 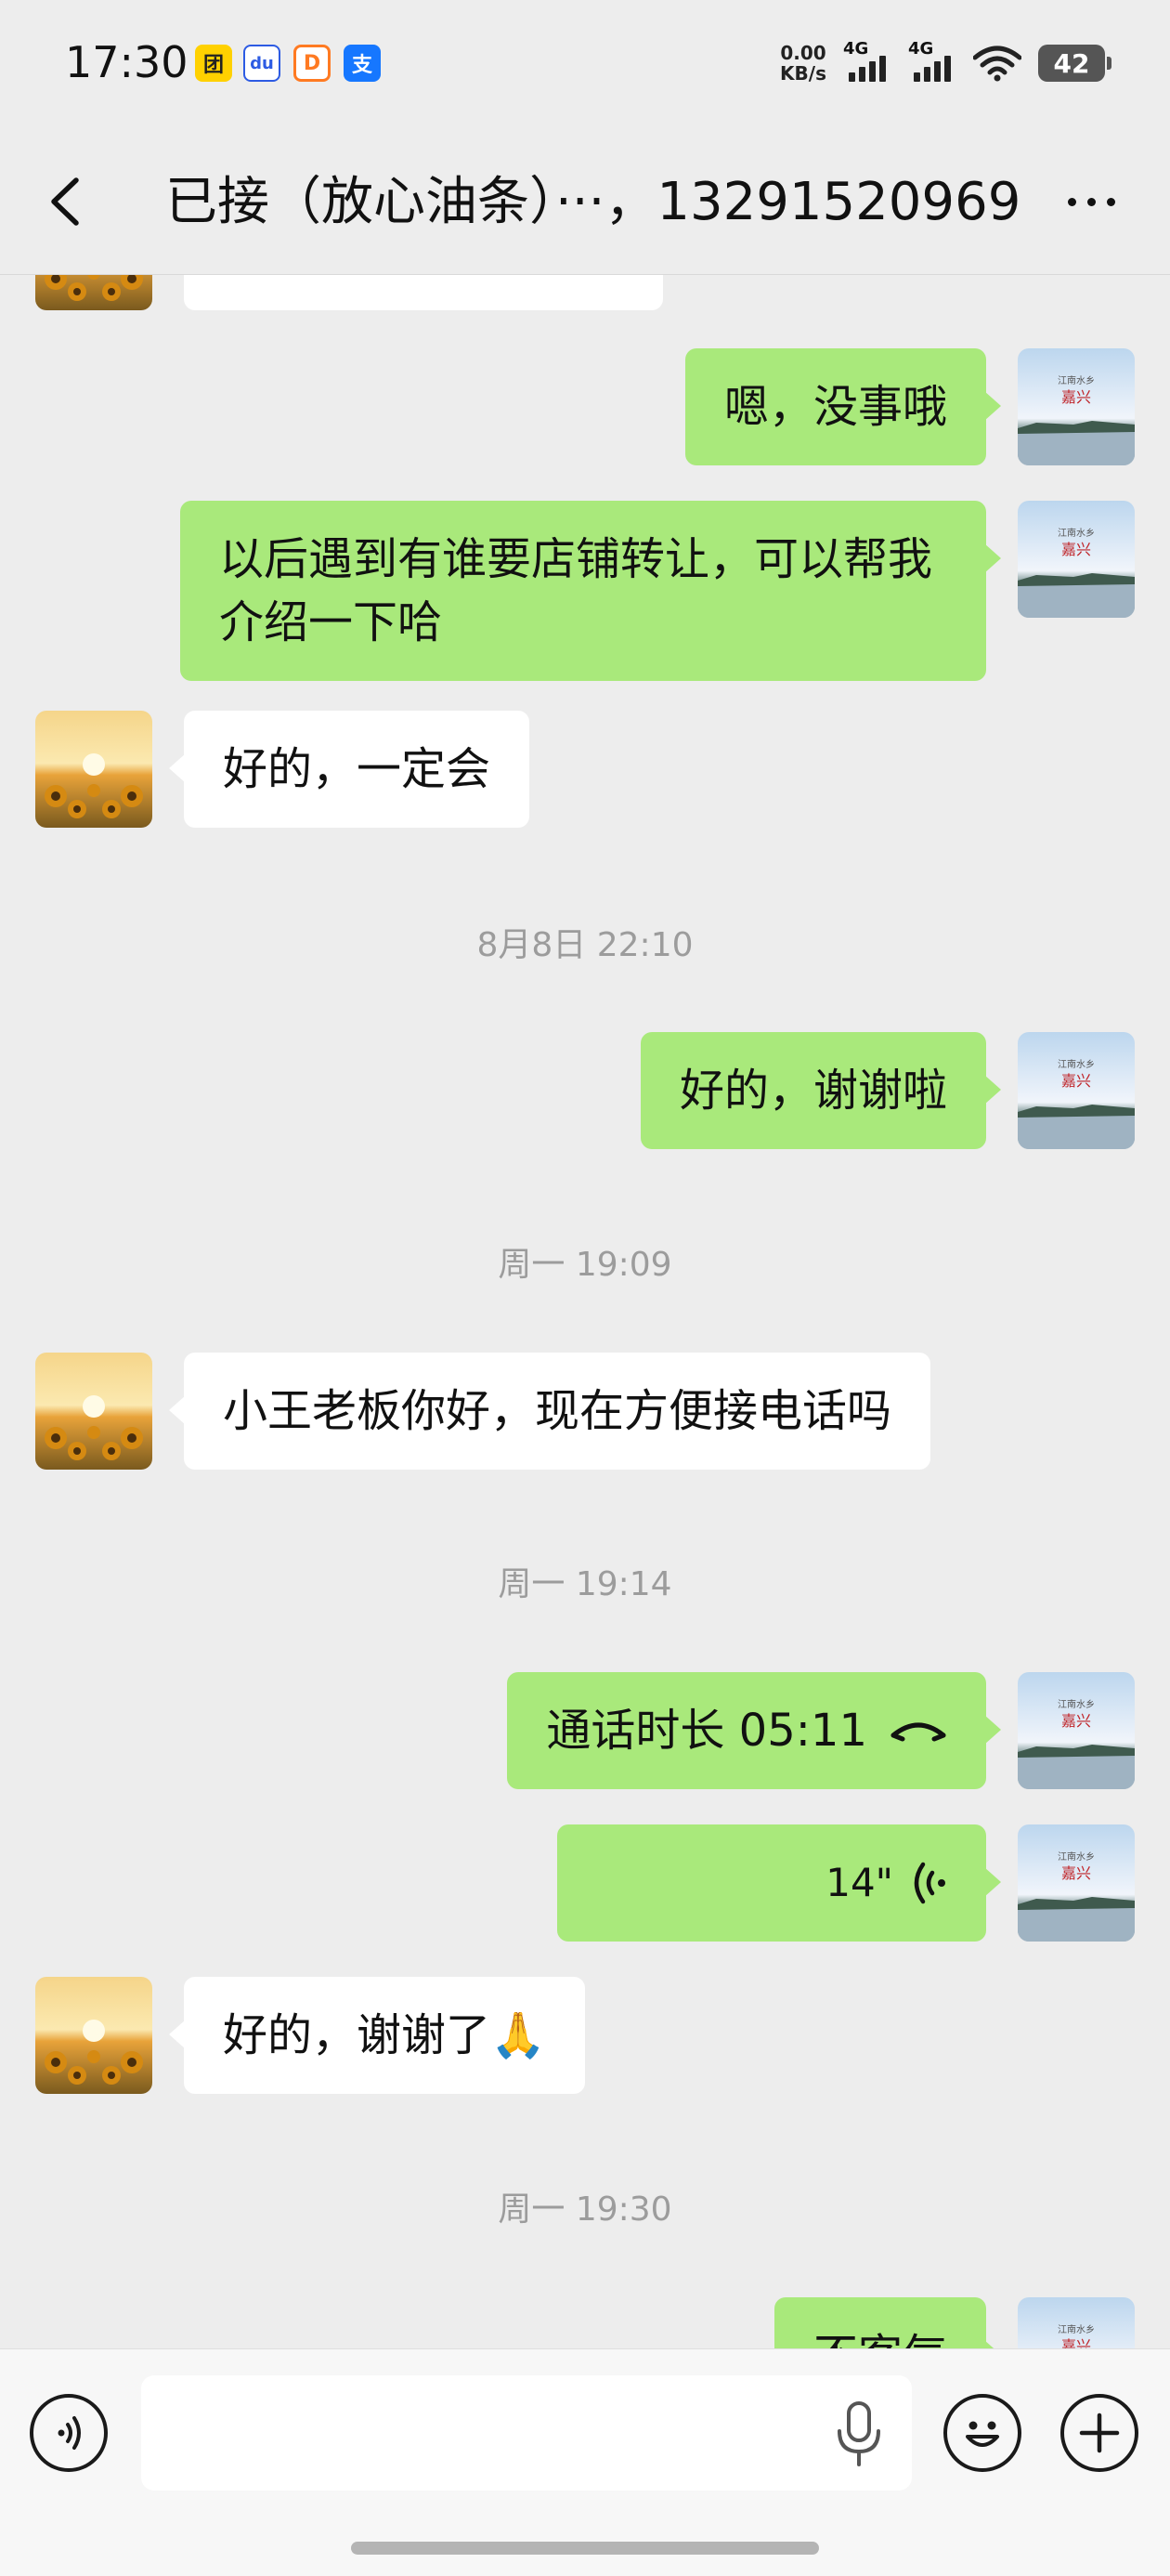 I want to click on baidu-icon: du, so click(x=261, y=64).